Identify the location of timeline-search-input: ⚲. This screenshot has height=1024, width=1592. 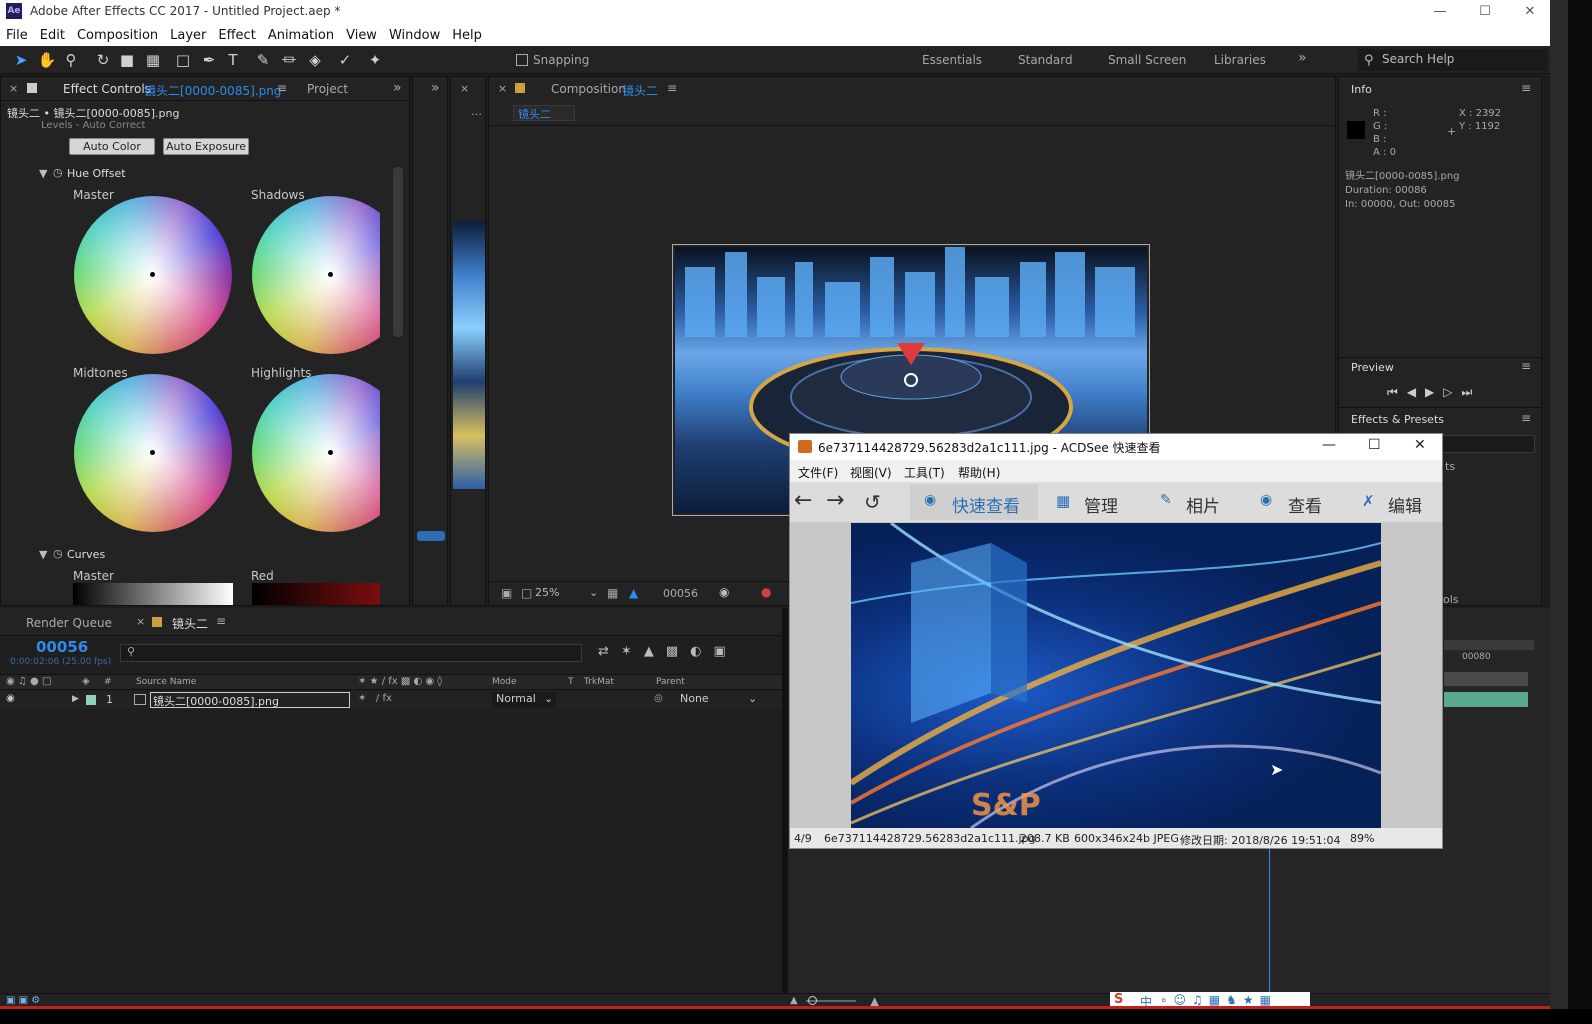
(351, 653).